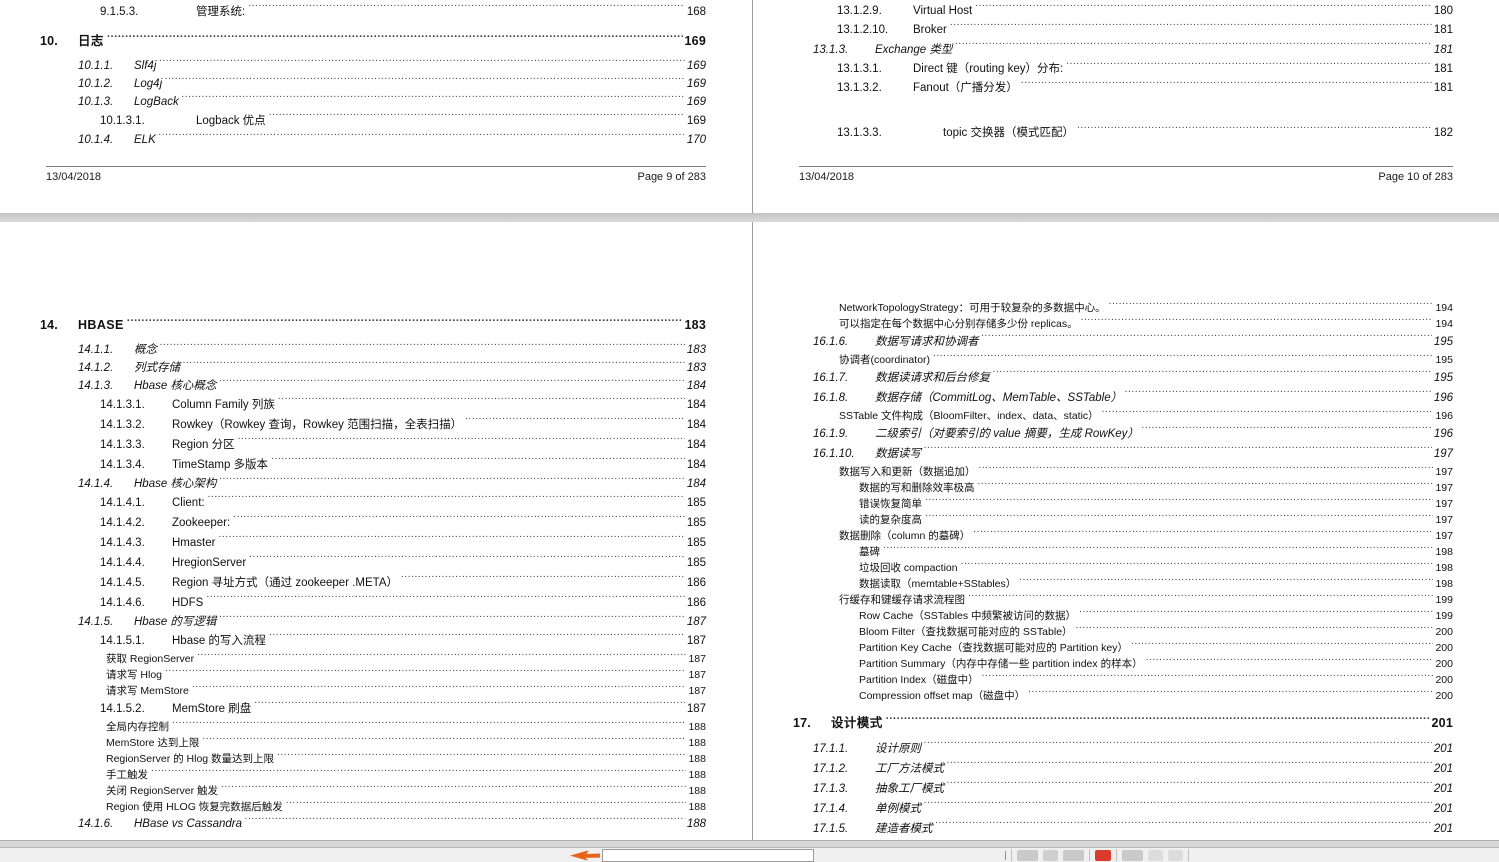 The height and width of the screenshot is (862, 1499). What do you see at coordinates (1123, 378) in the screenshot?
I see `toc-entry: 16.1.7. 数据读请求和后台修复 195` at bounding box center [1123, 378].